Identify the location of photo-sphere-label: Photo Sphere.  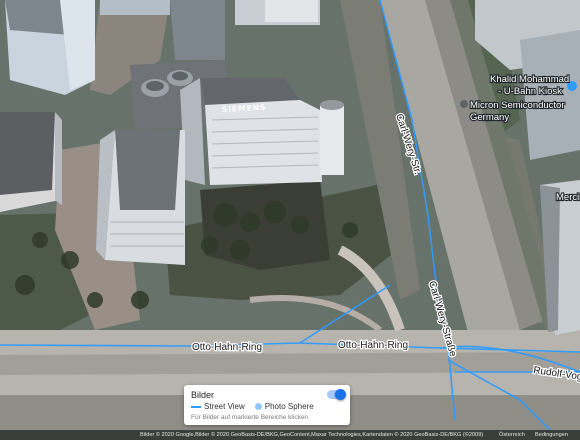
(289, 406).